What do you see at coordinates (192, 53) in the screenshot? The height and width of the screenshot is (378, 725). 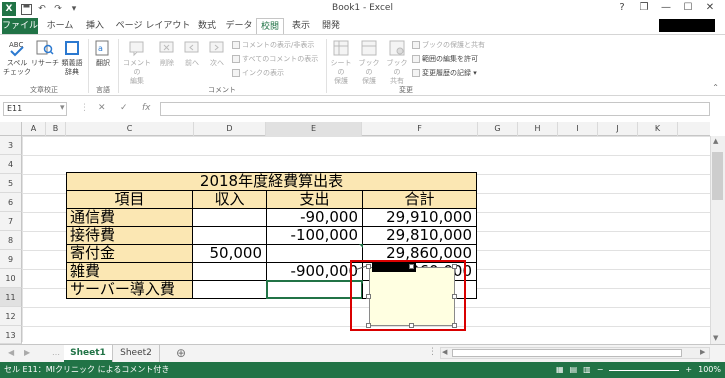 I see `previous-comment-button: 前へ` at bounding box center [192, 53].